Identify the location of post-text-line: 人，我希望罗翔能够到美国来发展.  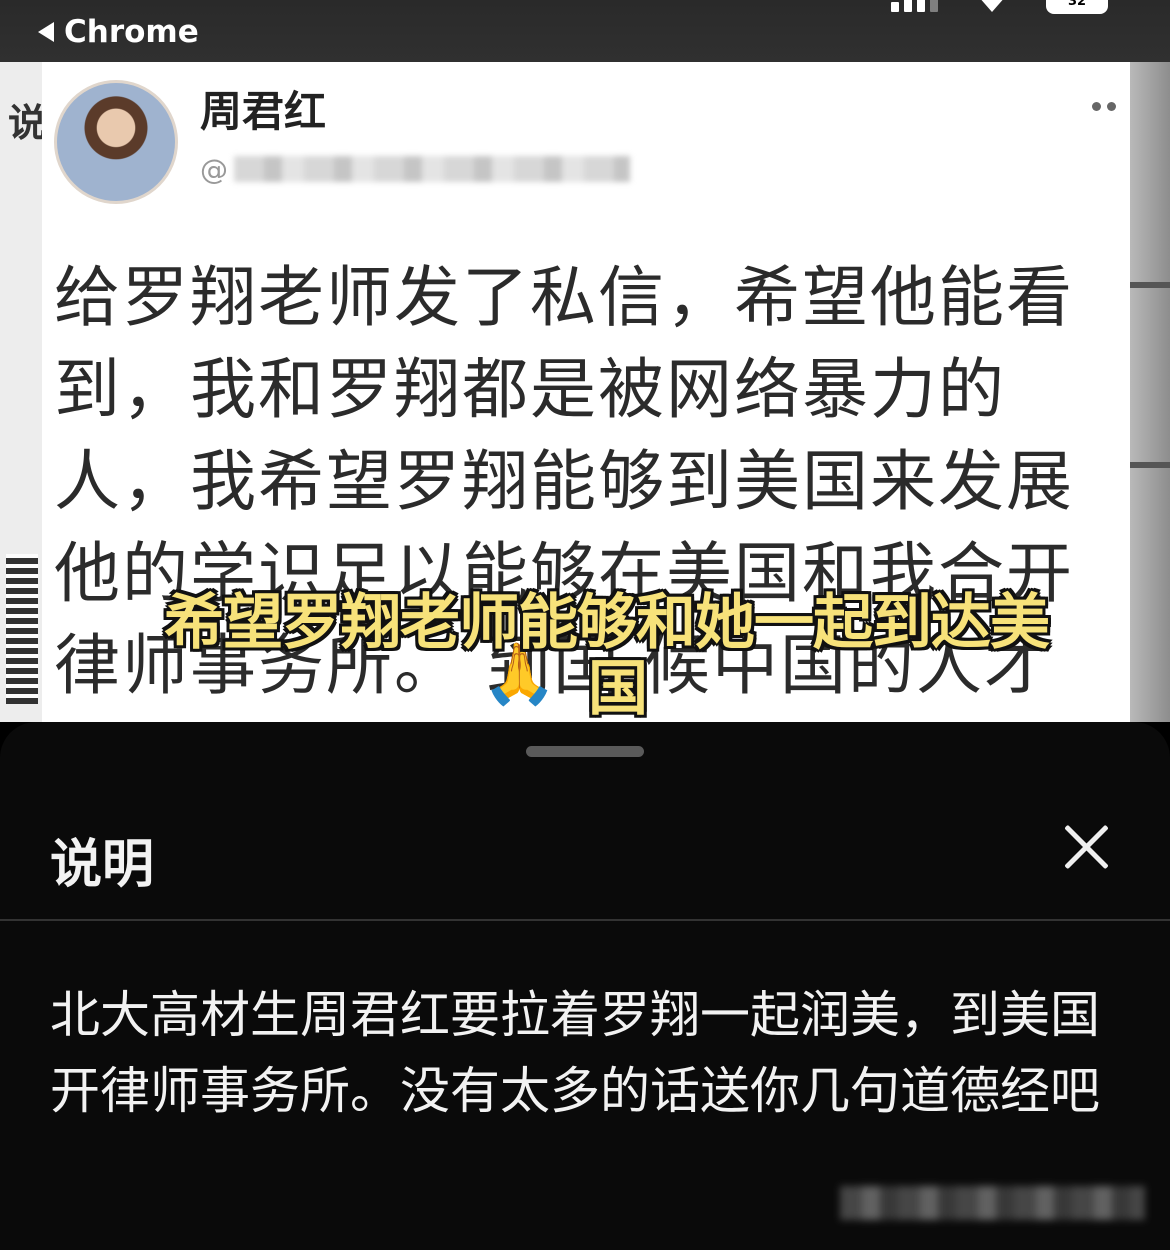
(564, 481).